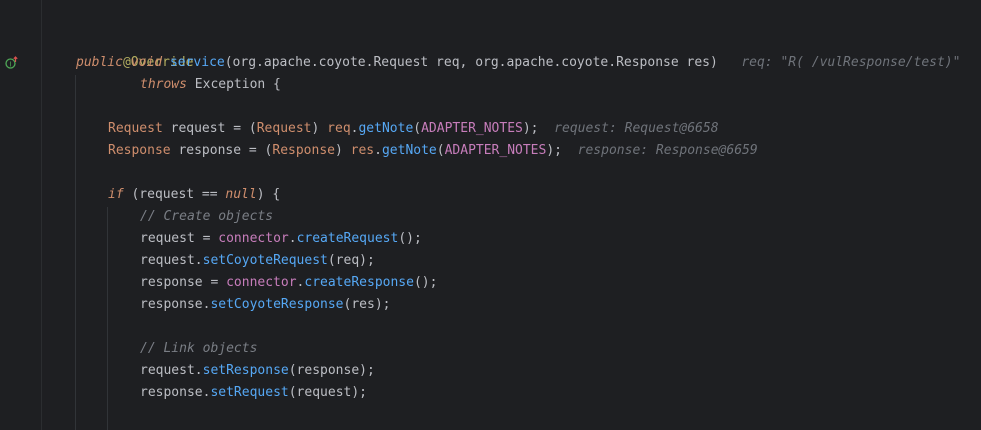  I want to click on code-text: (request);, so click(328, 392).